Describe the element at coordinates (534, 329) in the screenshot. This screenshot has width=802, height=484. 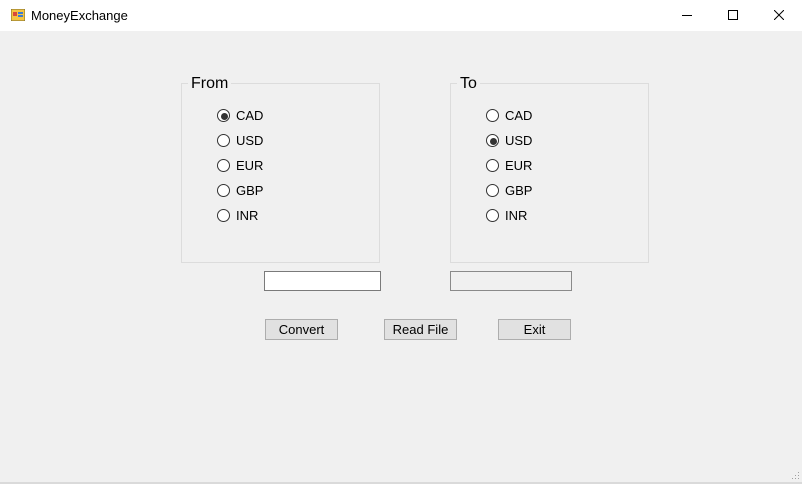
I see `exit-button: Exit` at that location.